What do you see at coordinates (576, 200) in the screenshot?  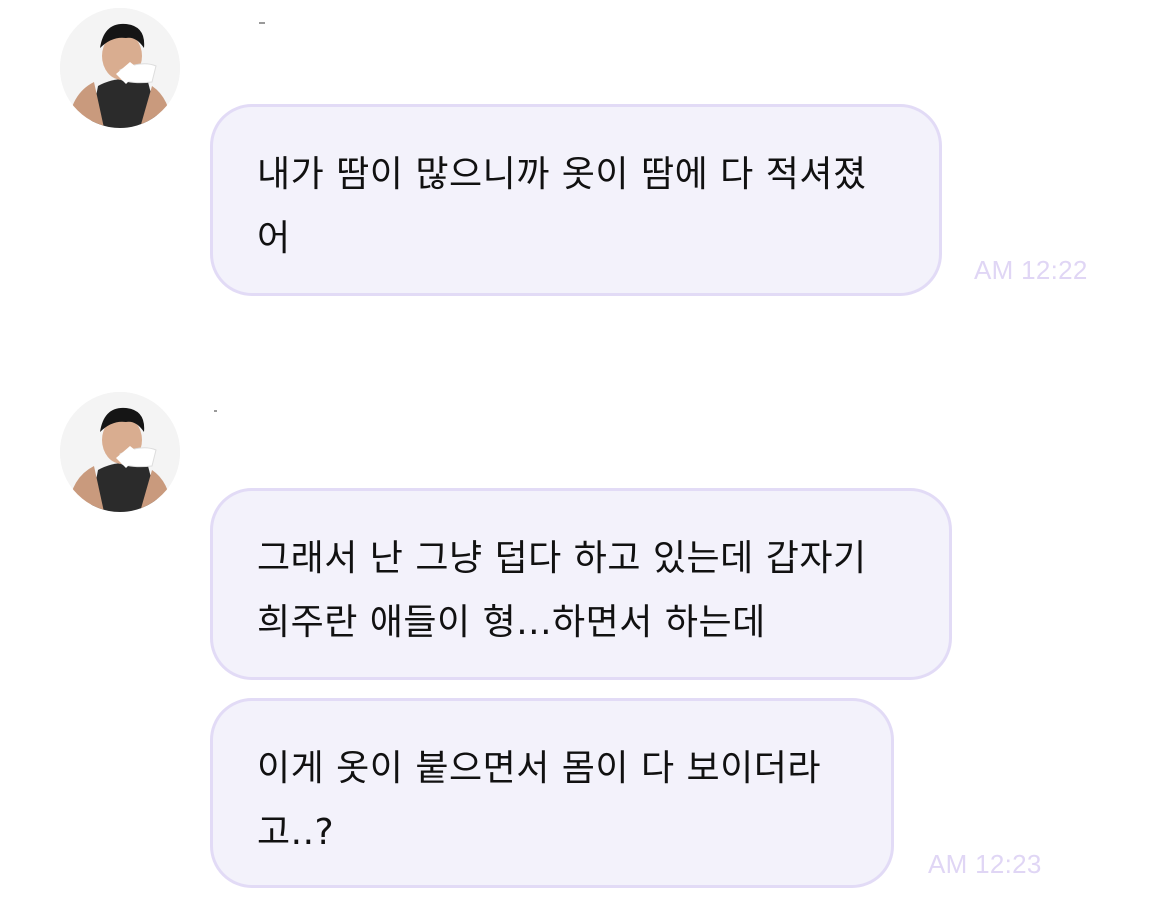 I see `message-bubble: 내가 땀이 많으니까 옷이 땀에 다 적셔졌어` at bounding box center [576, 200].